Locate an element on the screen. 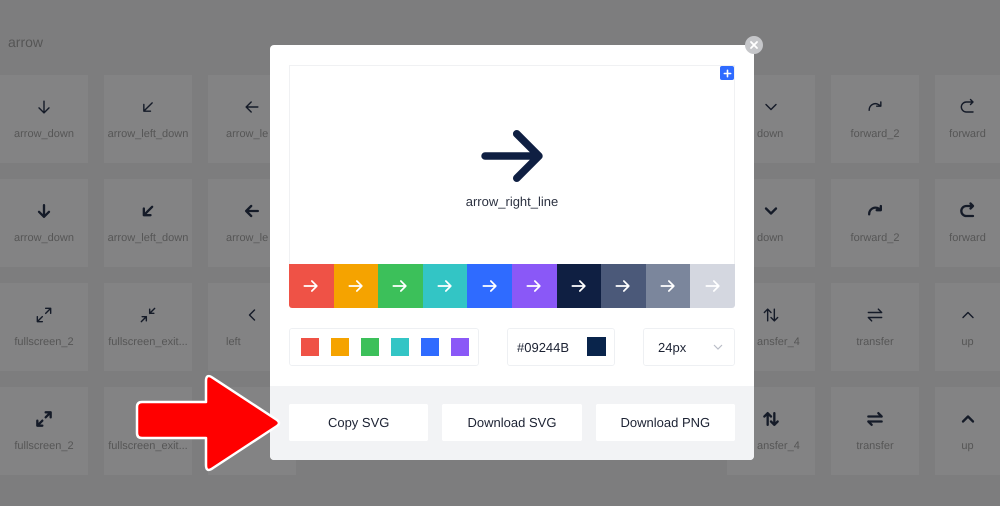 This screenshot has height=506, width=1000. color-preview-swatch is located at coordinates (596, 346).